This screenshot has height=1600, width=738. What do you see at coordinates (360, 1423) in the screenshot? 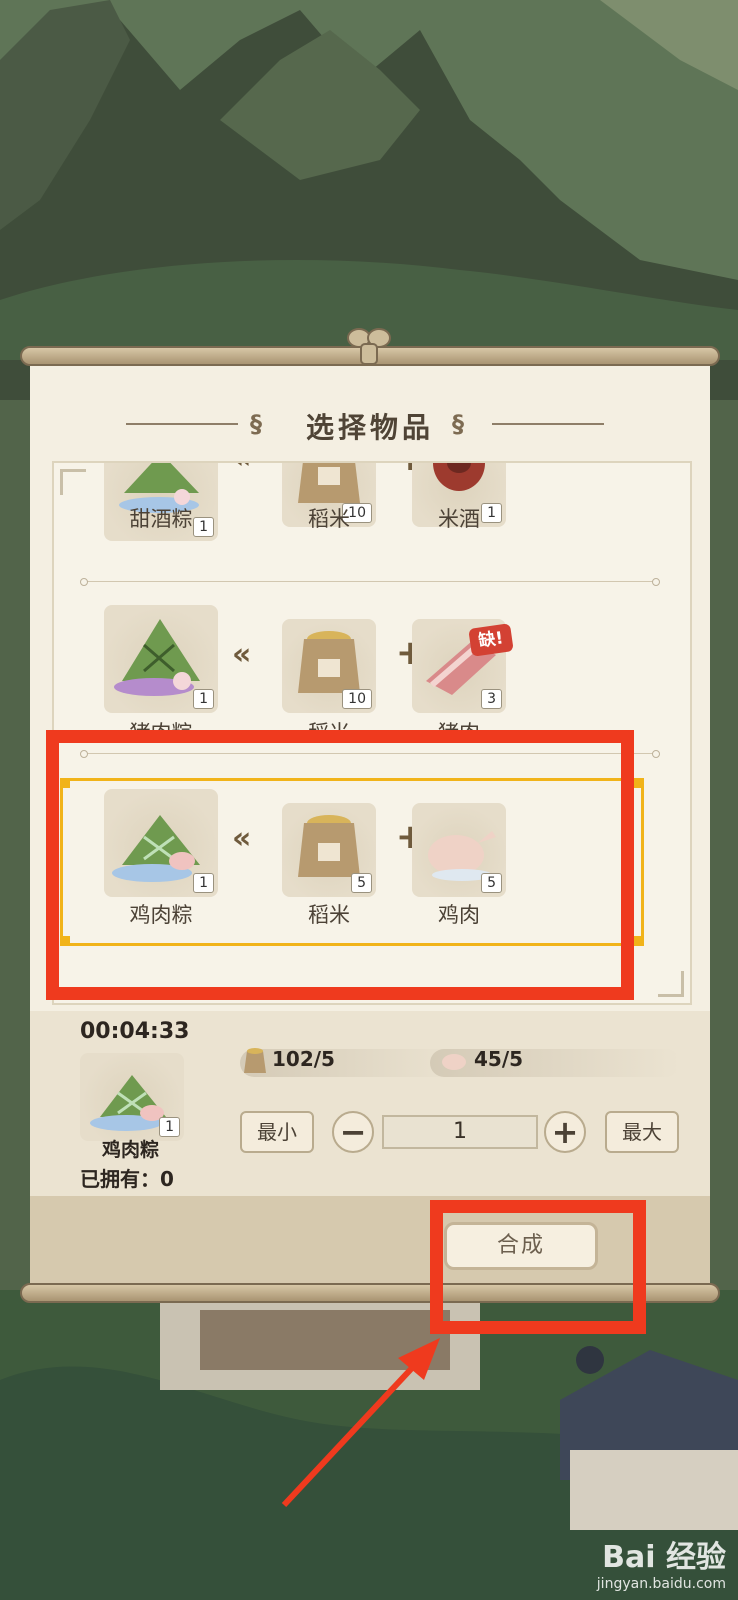
I see `annotation-arrow-icon` at bounding box center [360, 1423].